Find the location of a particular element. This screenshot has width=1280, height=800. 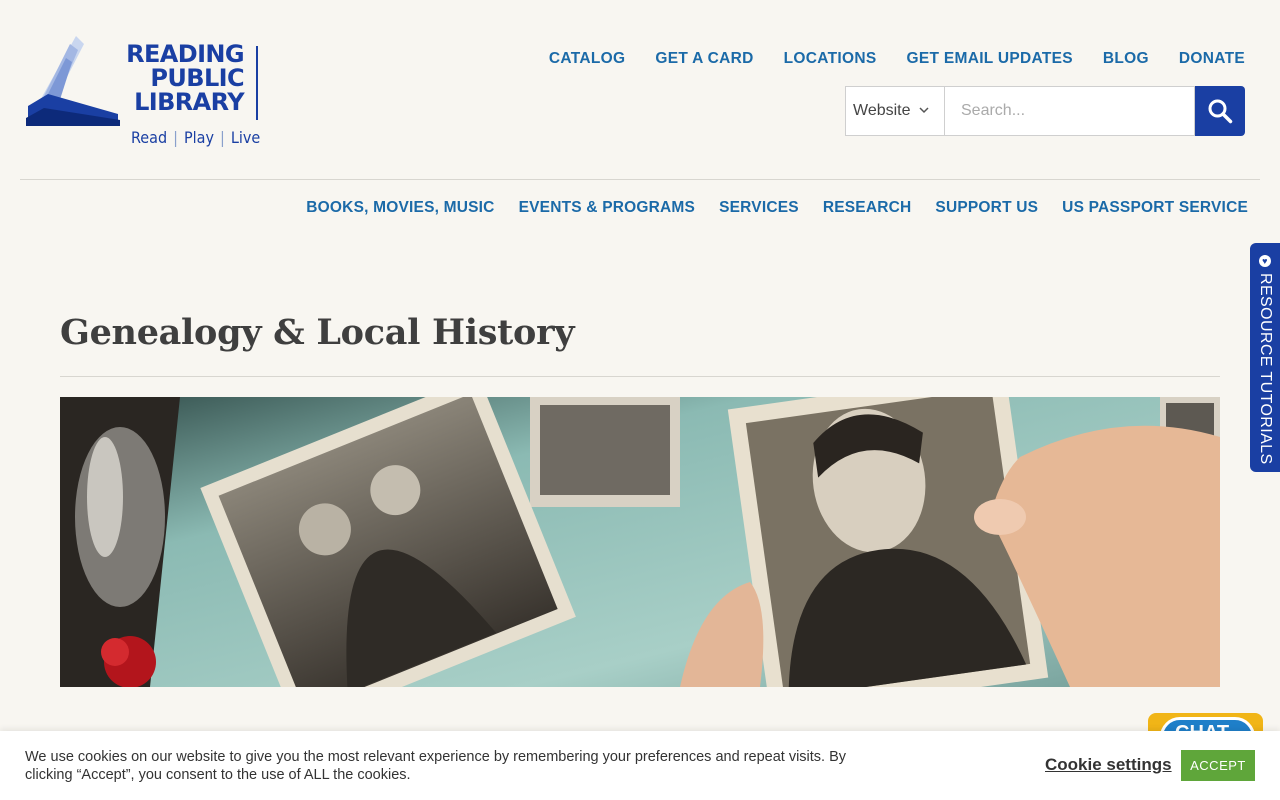

tagline-live: Live is located at coordinates (245, 137).